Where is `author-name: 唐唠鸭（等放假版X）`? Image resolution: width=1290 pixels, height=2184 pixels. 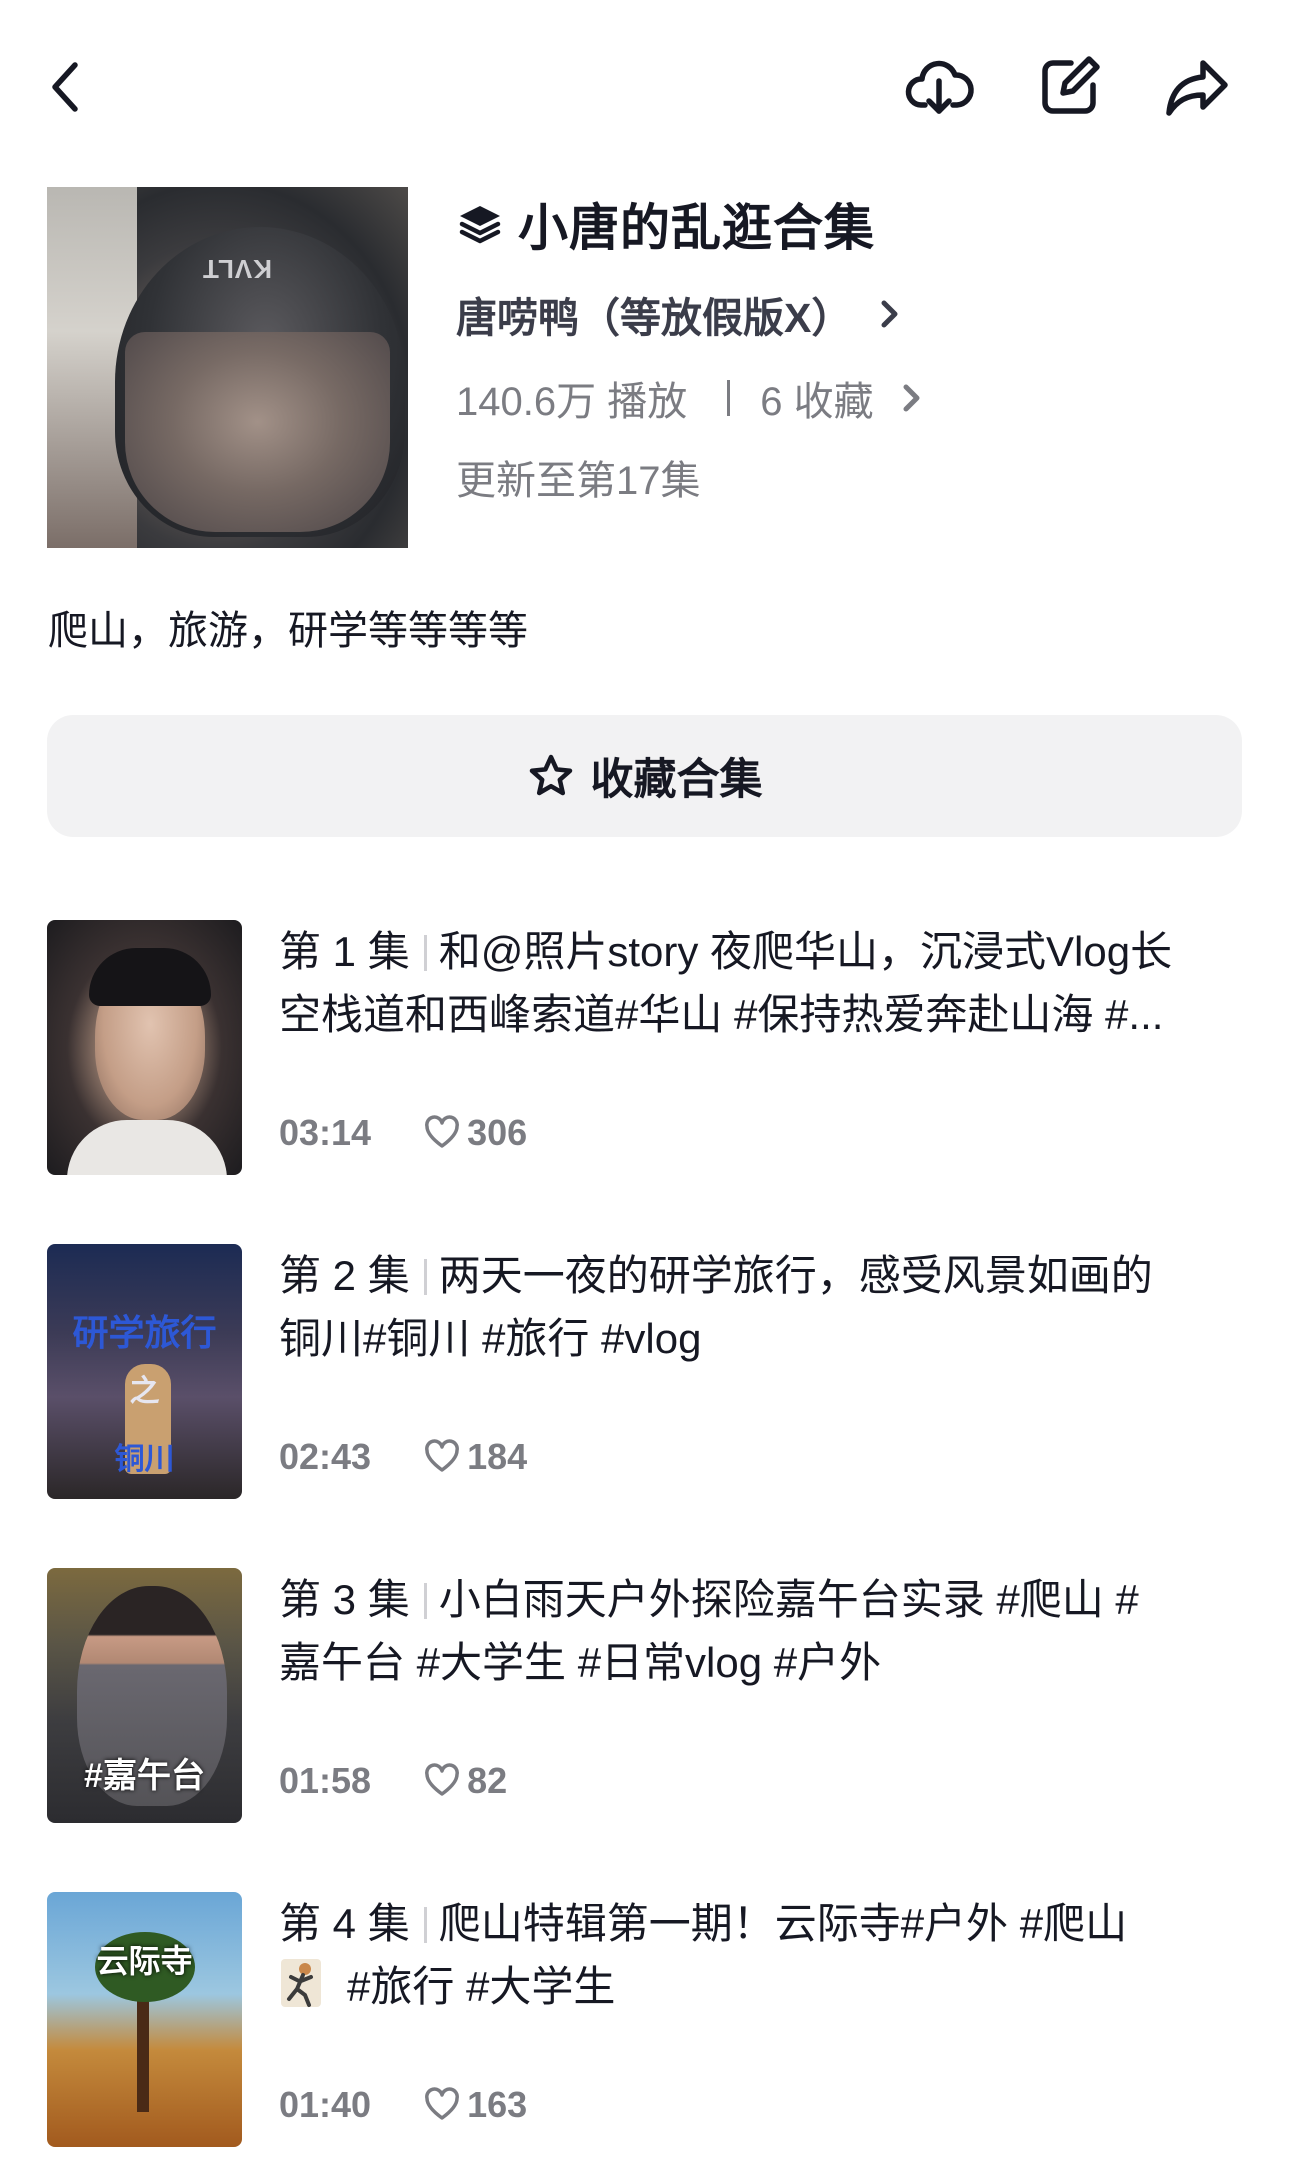
author-name: 唐唠鸭（等放假版X） is located at coordinates (654, 318).